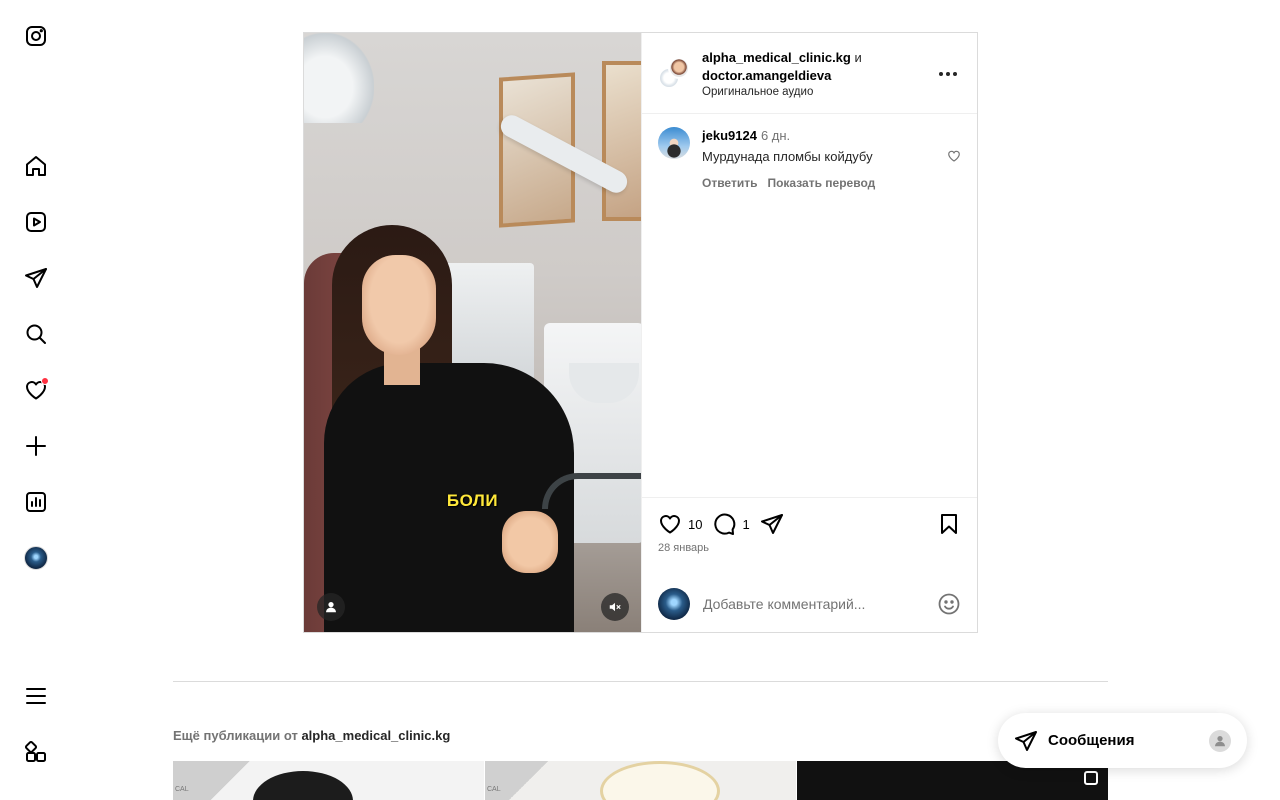 The height and width of the screenshot is (800, 1280). I want to click on person-hands, so click(530, 542).